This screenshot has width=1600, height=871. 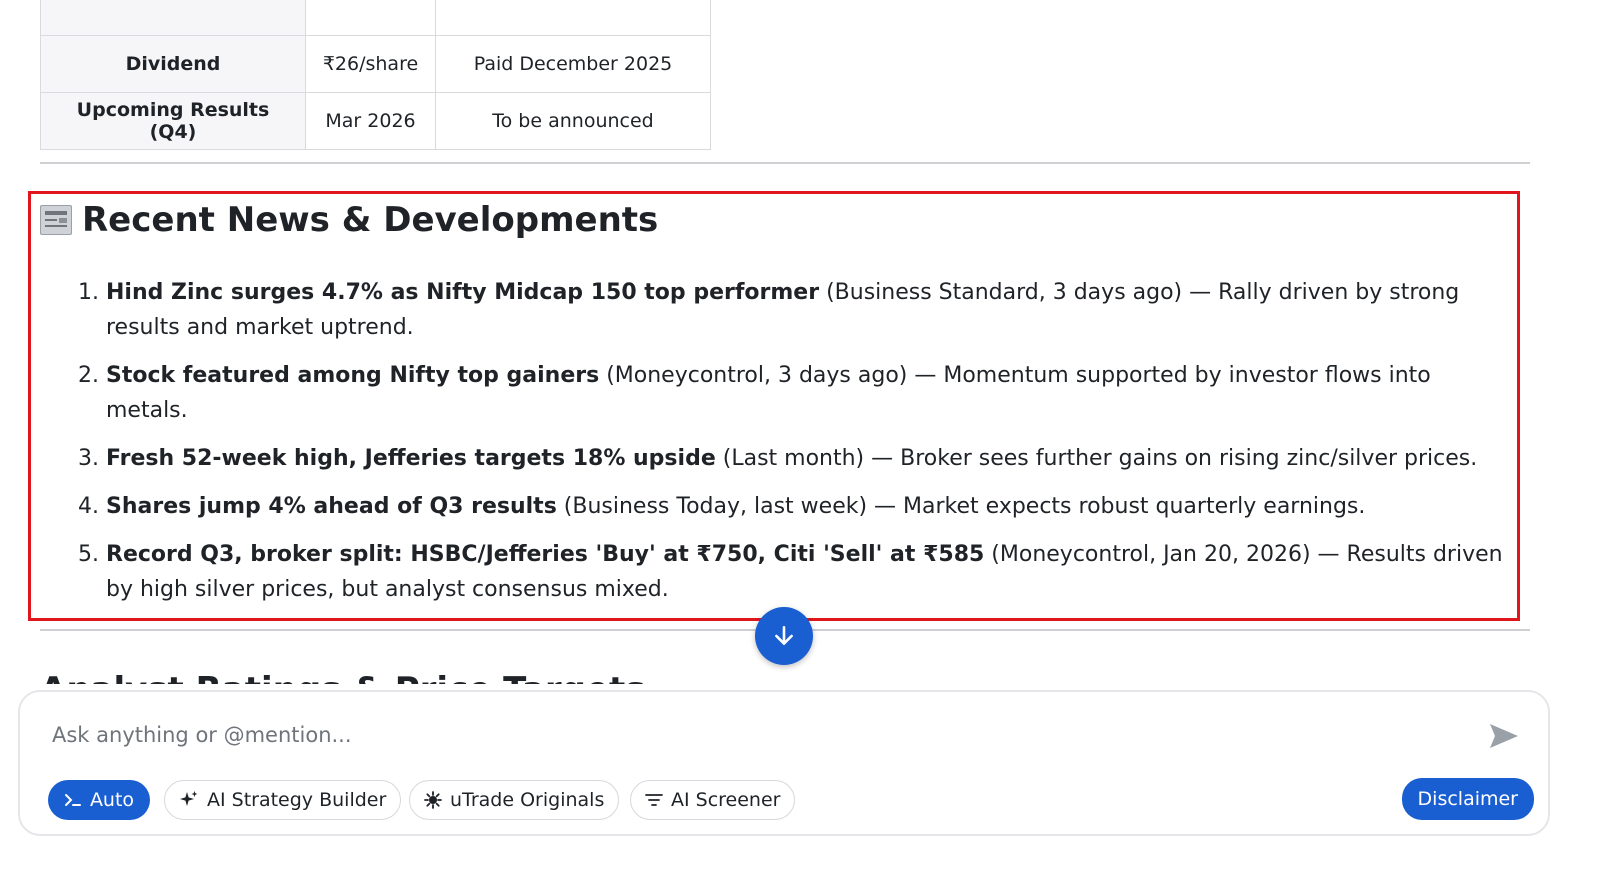 What do you see at coordinates (370, 64) in the screenshot?
I see `row-value: ₹26/share` at bounding box center [370, 64].